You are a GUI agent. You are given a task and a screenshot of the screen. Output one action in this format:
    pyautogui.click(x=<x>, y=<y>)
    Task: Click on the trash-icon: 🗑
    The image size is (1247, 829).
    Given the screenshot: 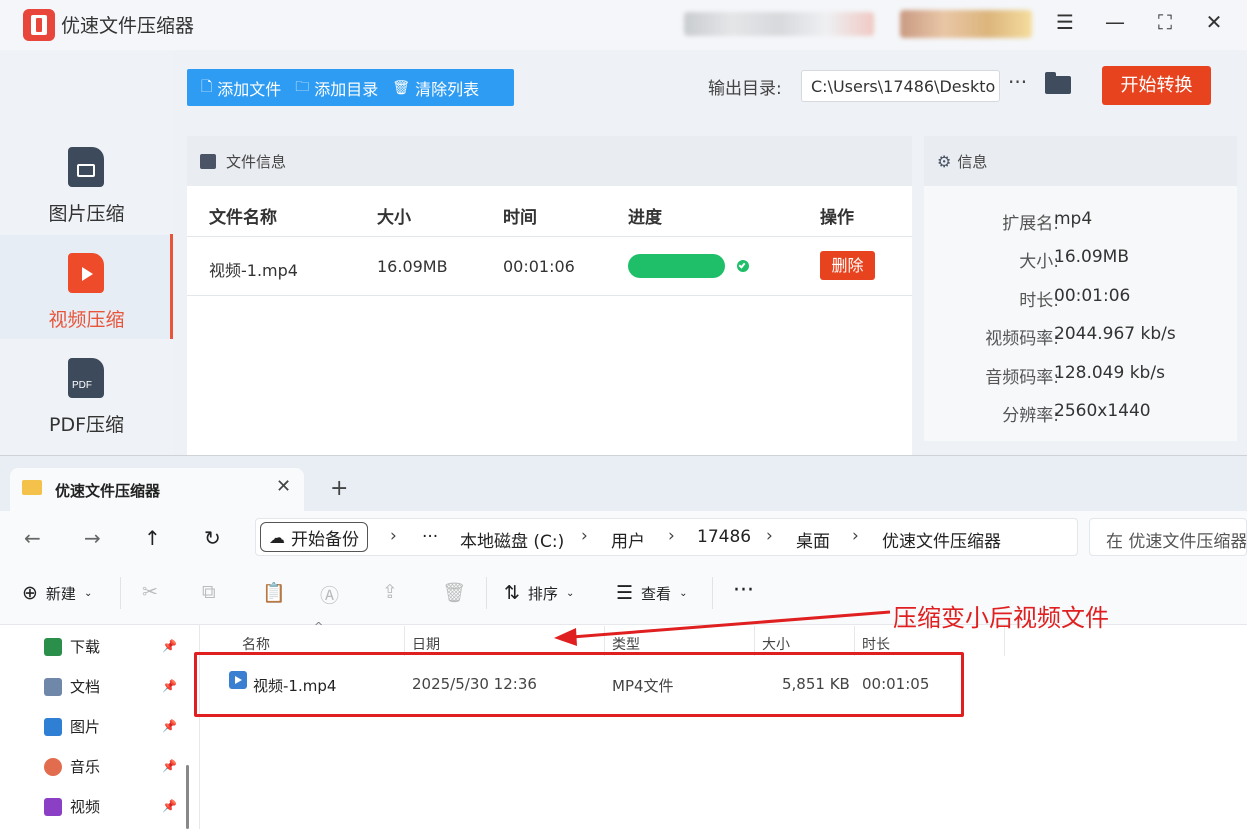 What is the action you would take?
    pyautogui.click(x=401, y=87)
    